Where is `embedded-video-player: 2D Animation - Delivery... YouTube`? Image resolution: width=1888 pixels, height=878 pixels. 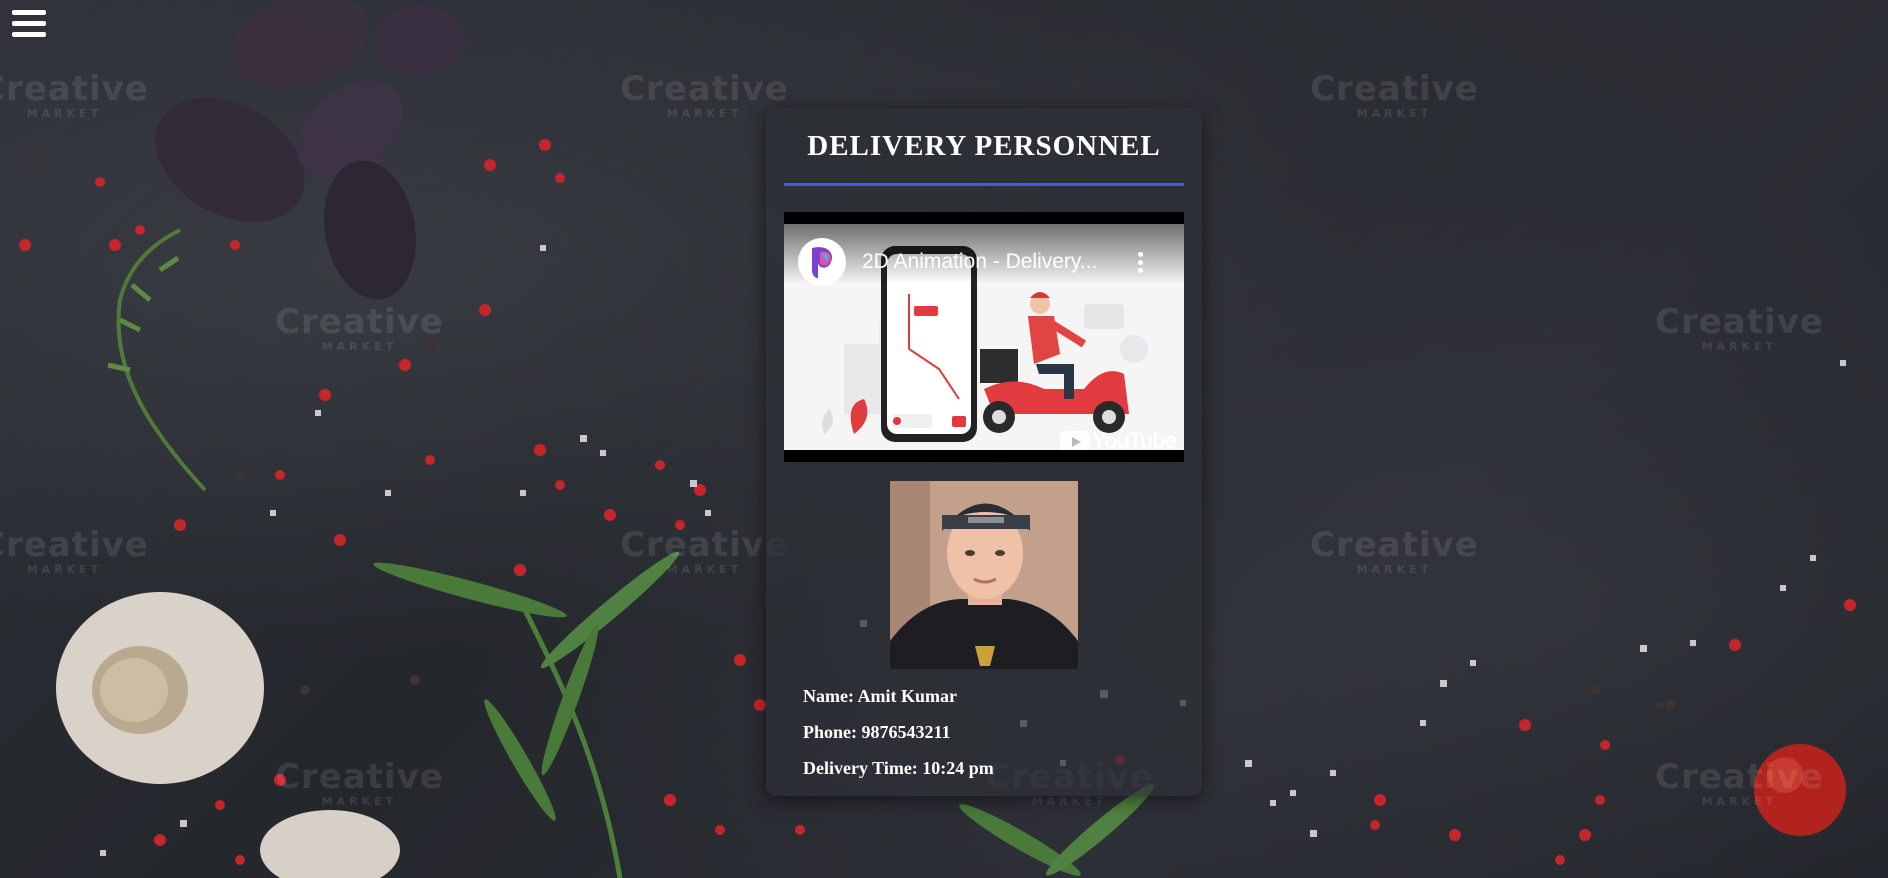
embedded-video-player: 2D Animation - Delivery... YouTube is located at coordinates (984, 337).